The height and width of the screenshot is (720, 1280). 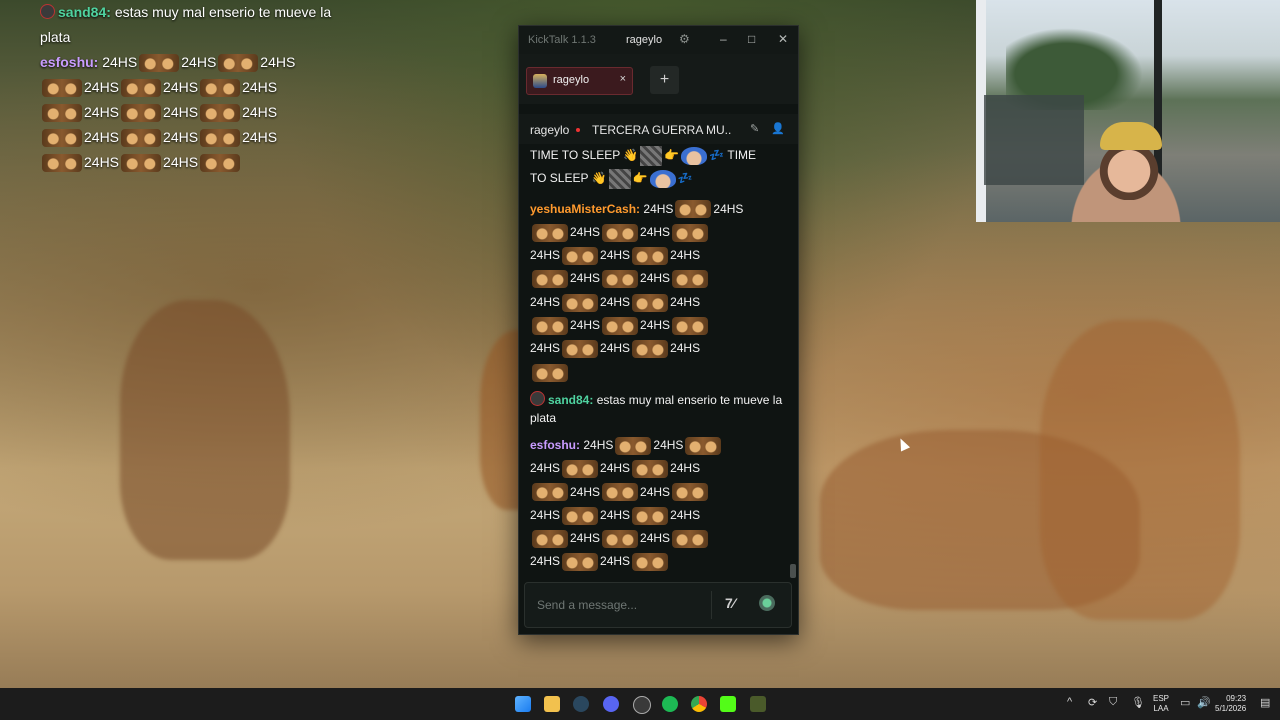 What do you see at coordinates (699, 704) in the screenshot?
I see `chrome-icon` at bounding box center [699, 704].